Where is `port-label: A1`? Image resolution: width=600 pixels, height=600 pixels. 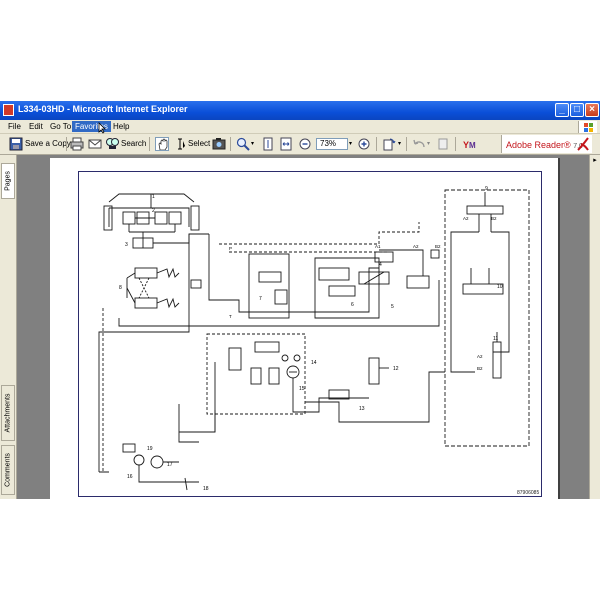 port-label: A1 is located at coordinates (378, 246).